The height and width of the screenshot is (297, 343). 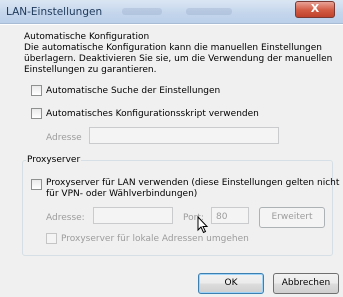 What do you see at coordinates (87, 37) in the screenshot?
I see `auto-config-heading: Automatische Konfiguration` at bounding box center [87, 37].